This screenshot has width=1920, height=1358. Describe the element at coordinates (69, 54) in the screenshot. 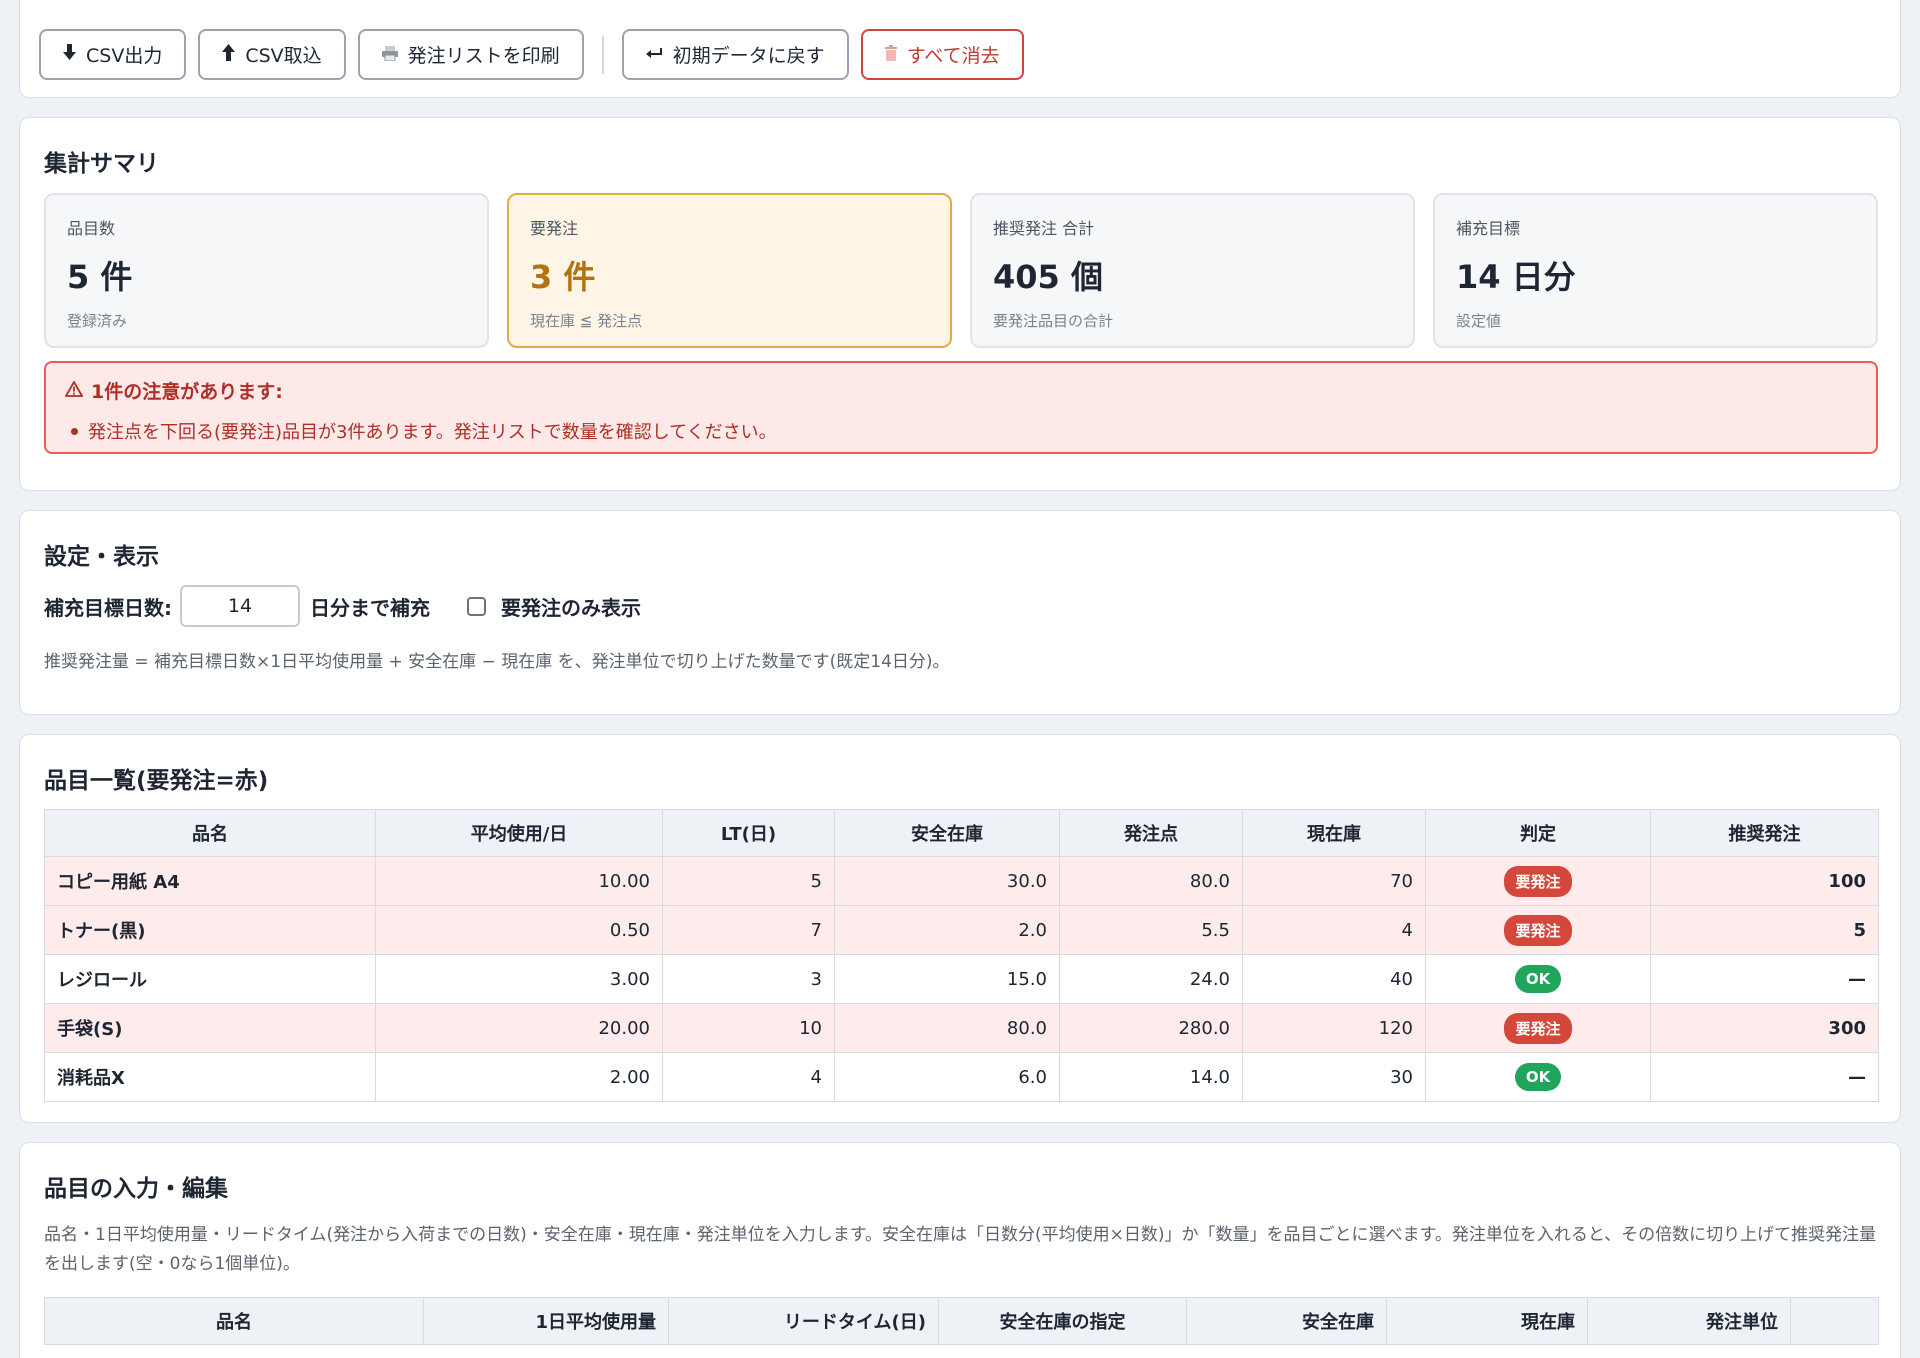

I see `download-icon` at that location.